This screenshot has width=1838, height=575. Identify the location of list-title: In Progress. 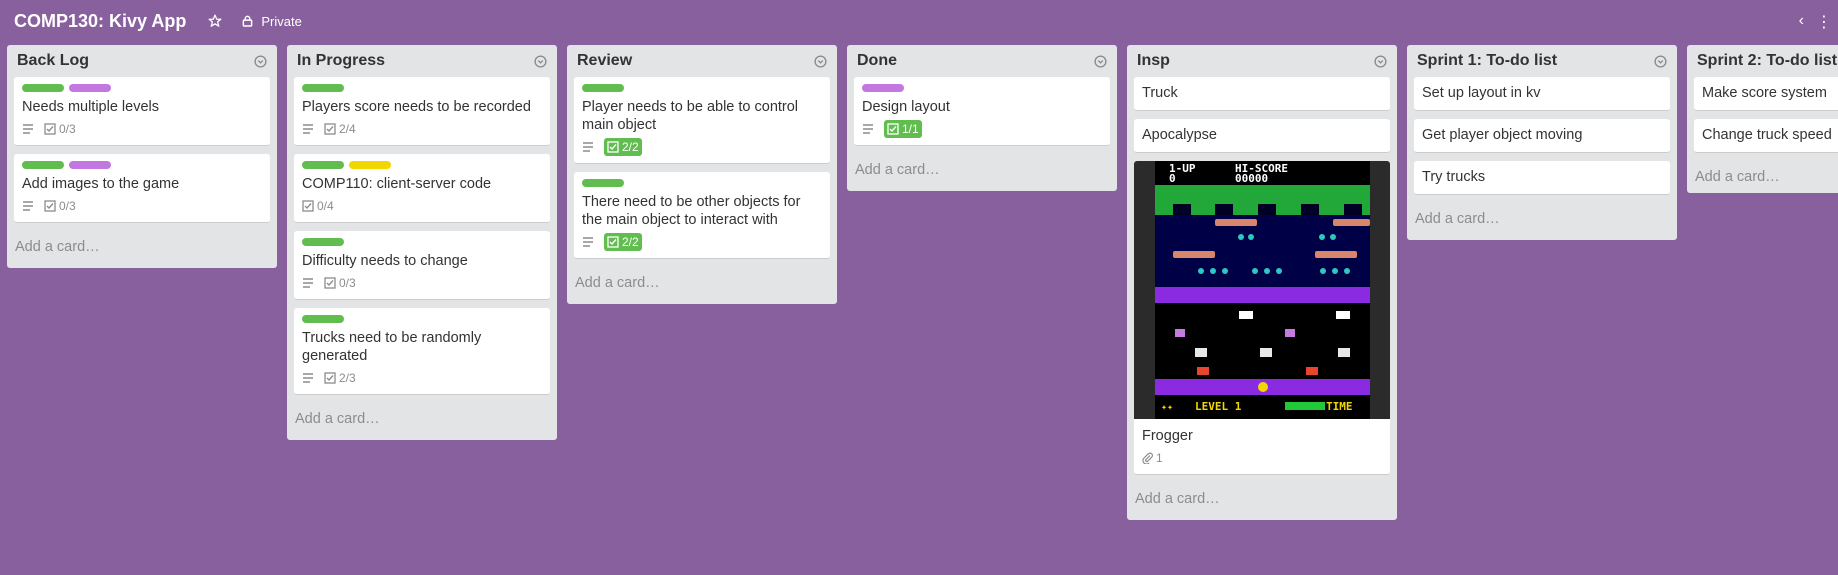
(341, 61).